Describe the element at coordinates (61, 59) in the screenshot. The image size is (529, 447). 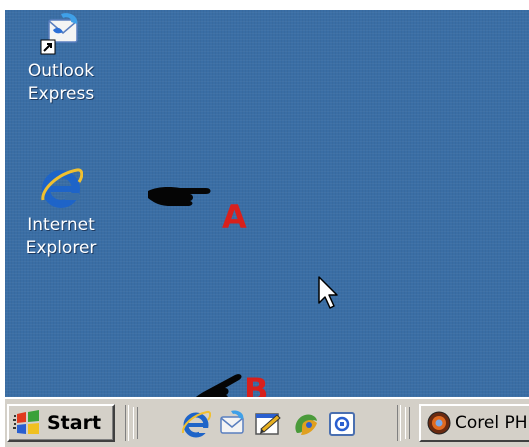
I see `desktop-icon-outlook-express: Outlook Express` at that location.